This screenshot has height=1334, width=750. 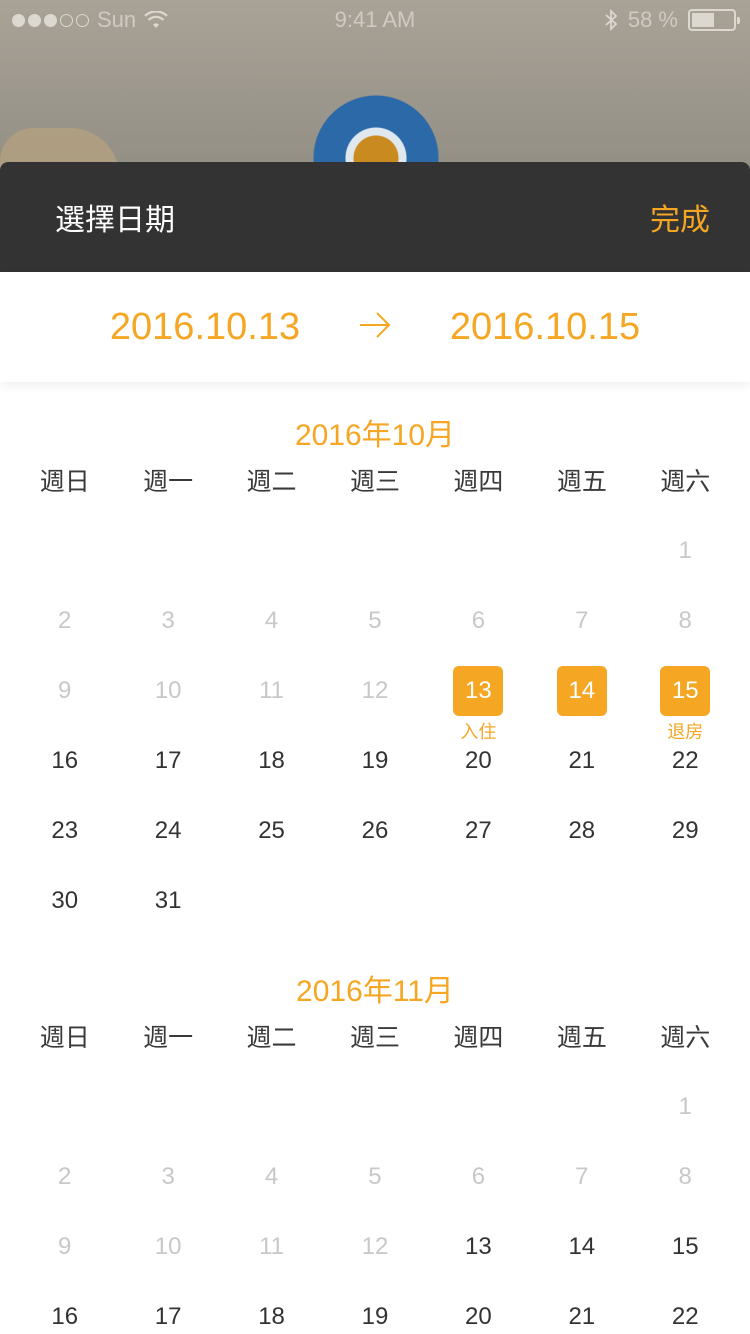 I want to click on weekday-label: 週二, so click(x=271, y=1038).